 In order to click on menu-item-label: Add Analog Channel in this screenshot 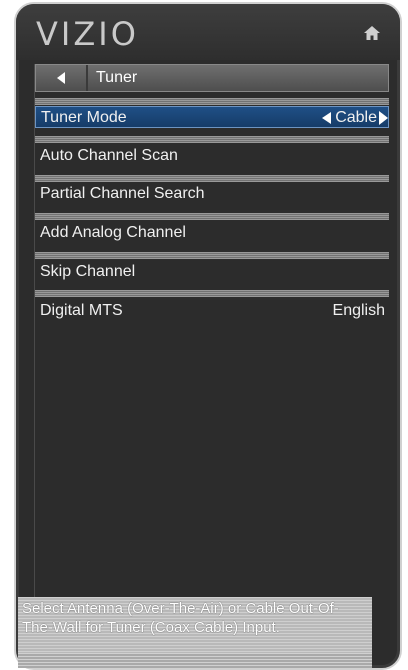, I will do `click(113, 232)`.